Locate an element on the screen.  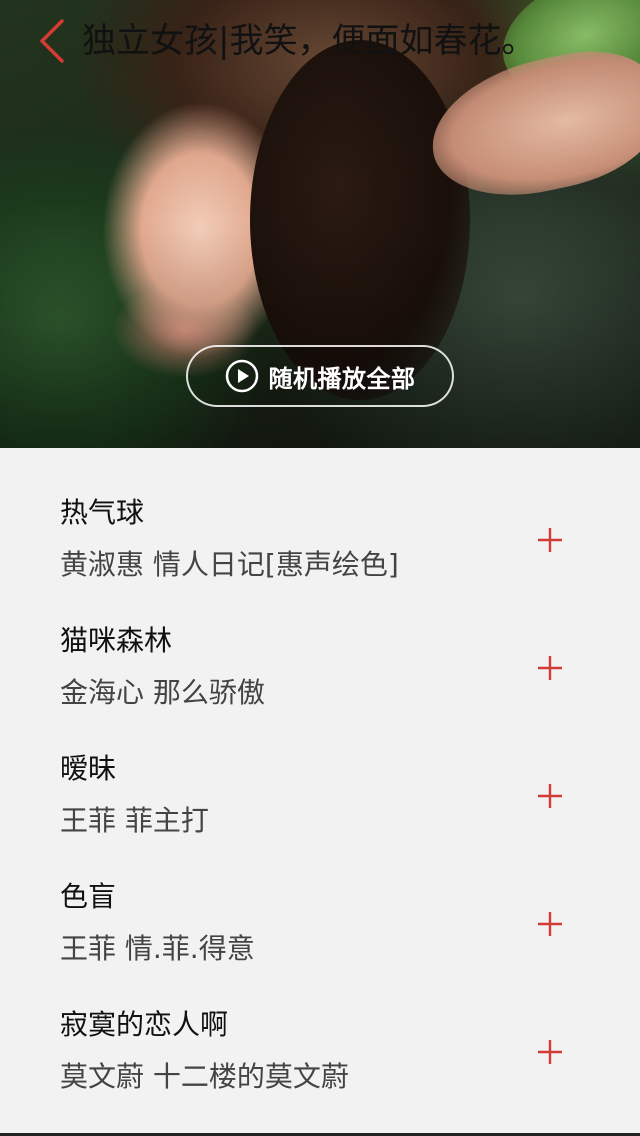
song-artist-album: 莫文蔚 十二楼的莫文蔚 is located at coordinates (204, 1076).